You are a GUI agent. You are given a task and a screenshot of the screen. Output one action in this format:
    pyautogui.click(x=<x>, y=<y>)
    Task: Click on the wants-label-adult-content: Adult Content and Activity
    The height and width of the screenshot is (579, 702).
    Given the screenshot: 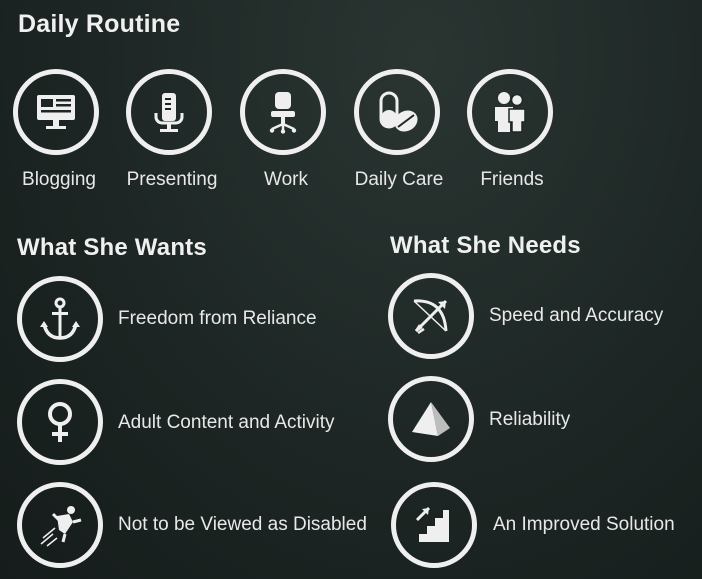 What is the action you would take?
    pyautogui.click(x=226, y=422)
    